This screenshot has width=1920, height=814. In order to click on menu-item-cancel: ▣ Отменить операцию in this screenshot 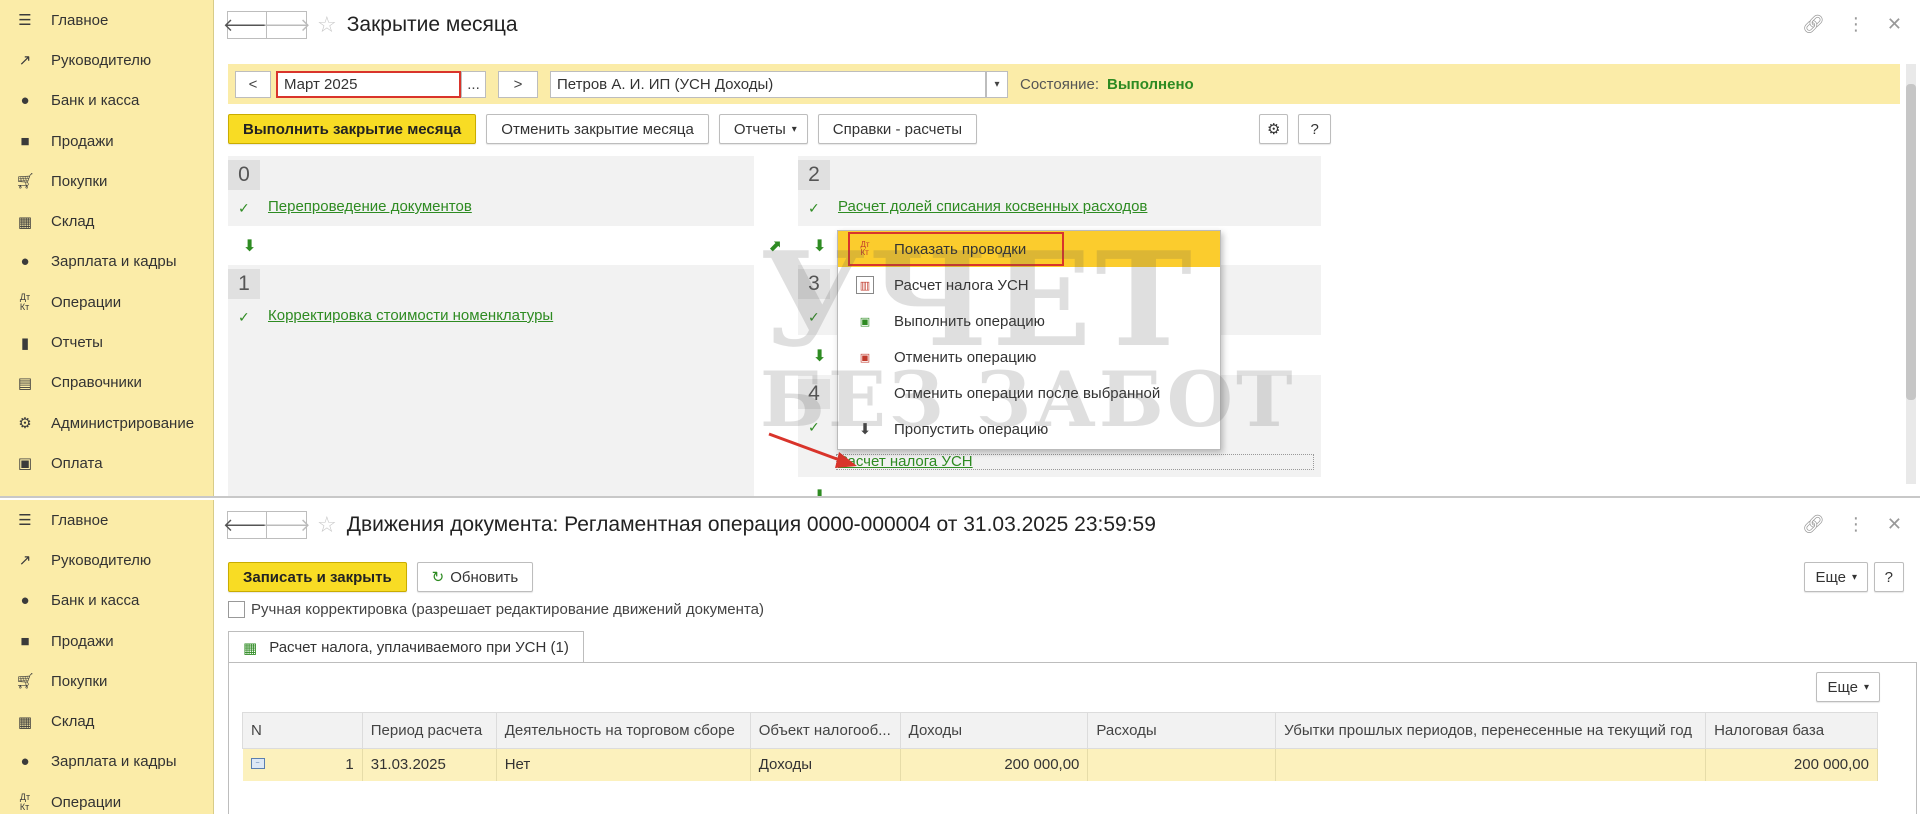, I will do `click(1029, 357)`.